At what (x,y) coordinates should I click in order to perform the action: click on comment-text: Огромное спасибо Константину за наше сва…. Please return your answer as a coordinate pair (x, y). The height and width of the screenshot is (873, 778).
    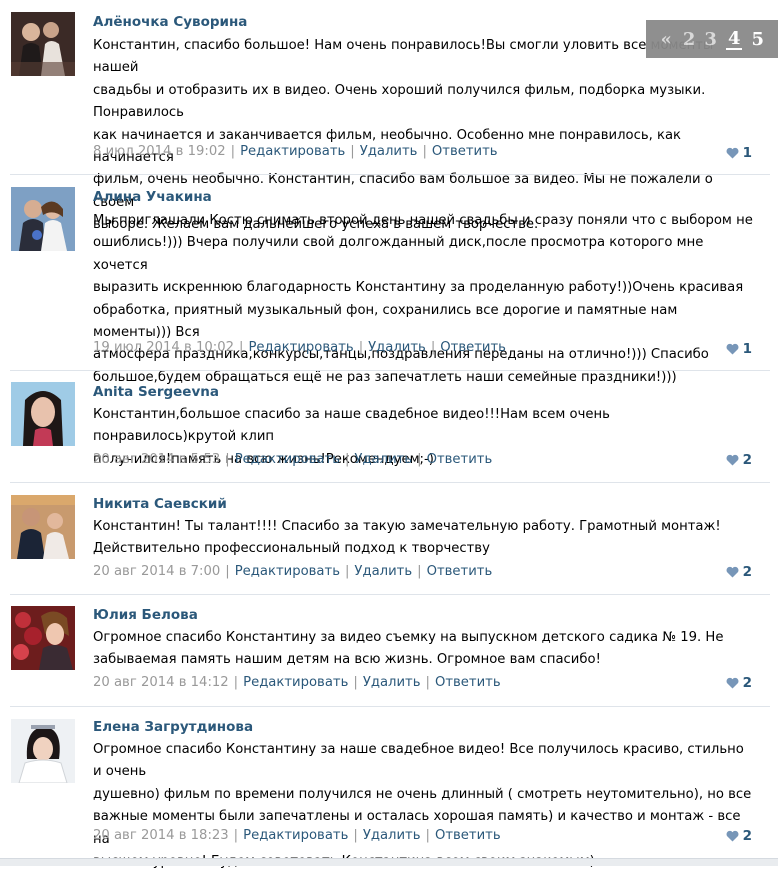
    Looking at the image, I should click on (422, 805).